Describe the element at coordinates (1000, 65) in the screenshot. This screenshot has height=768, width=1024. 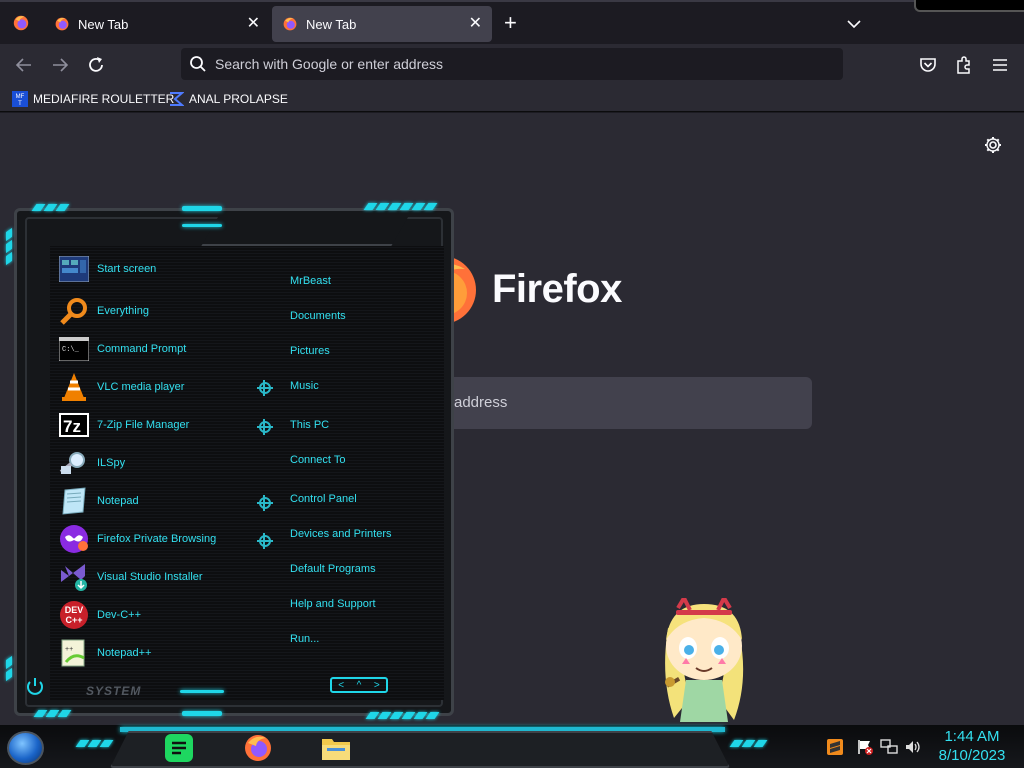
I see `menu-icon` at that location.